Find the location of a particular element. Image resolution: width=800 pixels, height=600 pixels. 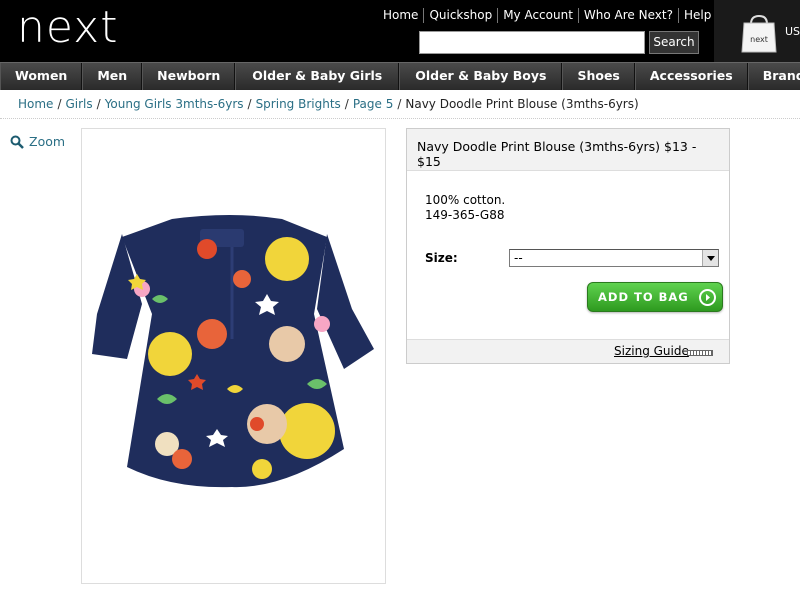

next-logo: next is located at coordinates (67, 28).